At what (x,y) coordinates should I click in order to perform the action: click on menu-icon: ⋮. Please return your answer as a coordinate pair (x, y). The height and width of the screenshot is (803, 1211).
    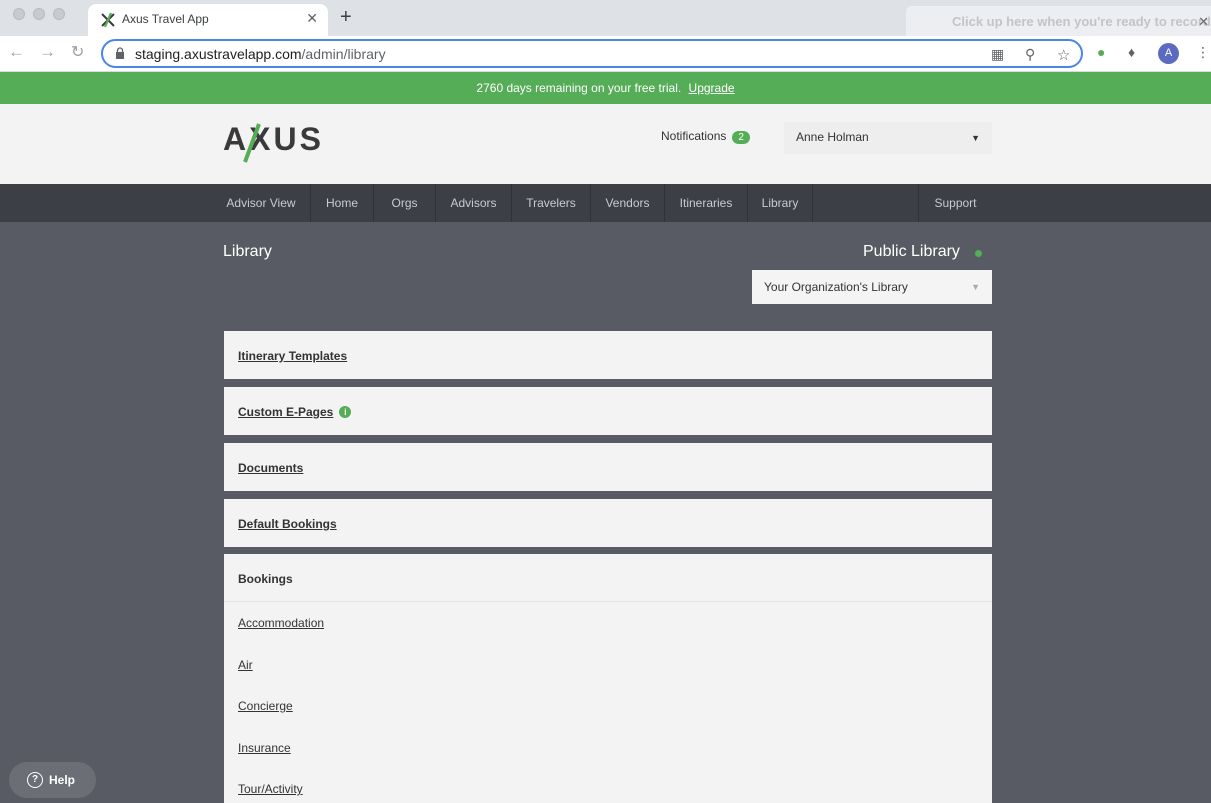
    Looking at the image, I should click on (1203, 52).